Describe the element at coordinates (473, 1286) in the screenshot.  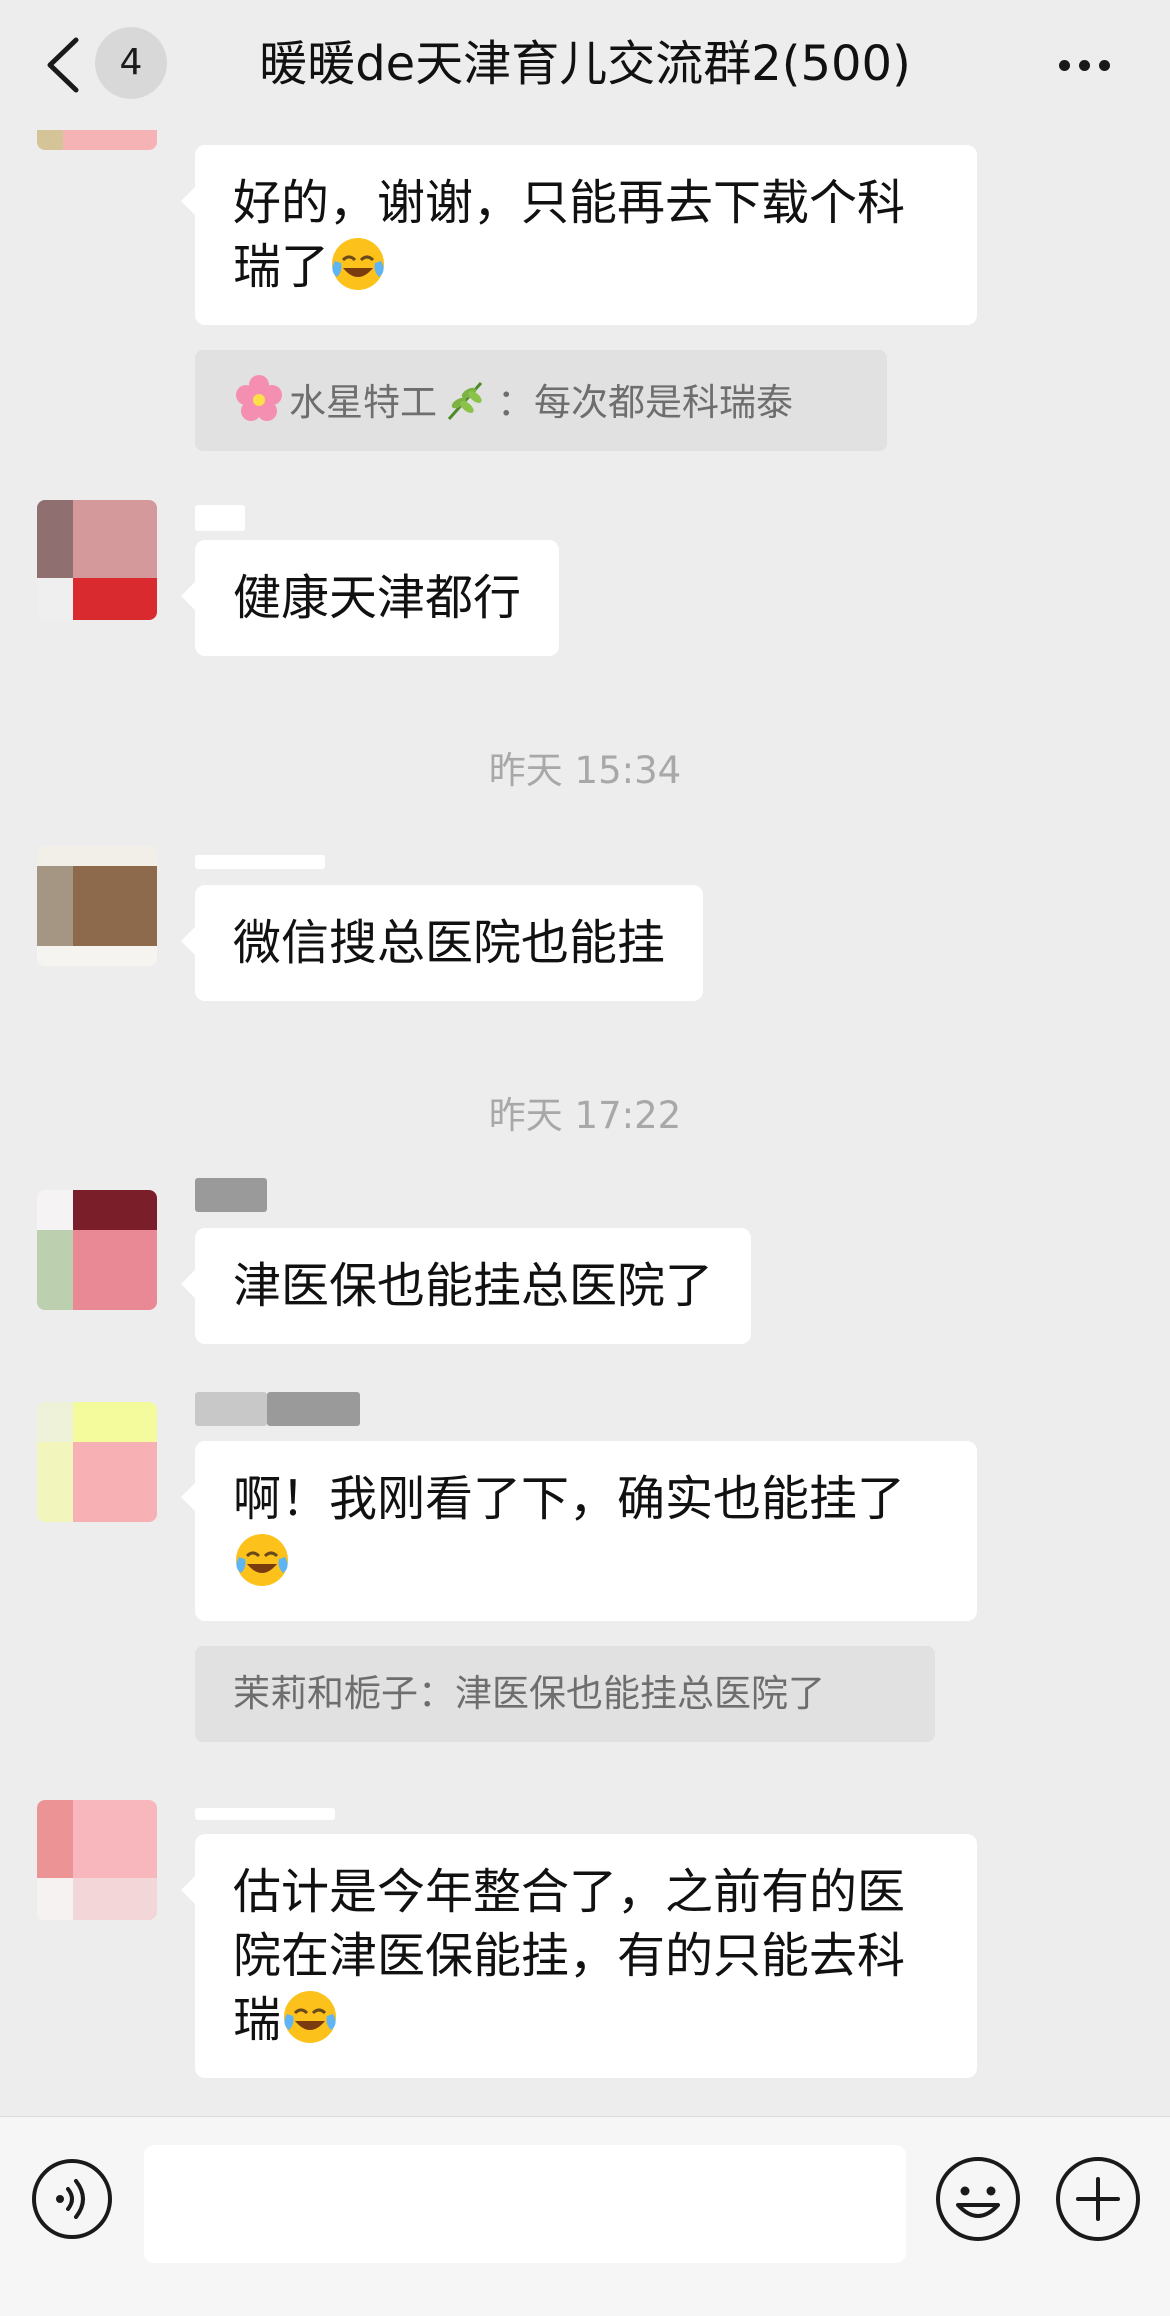
I see `message-text: 津医保也能挂总医院了` at that location.